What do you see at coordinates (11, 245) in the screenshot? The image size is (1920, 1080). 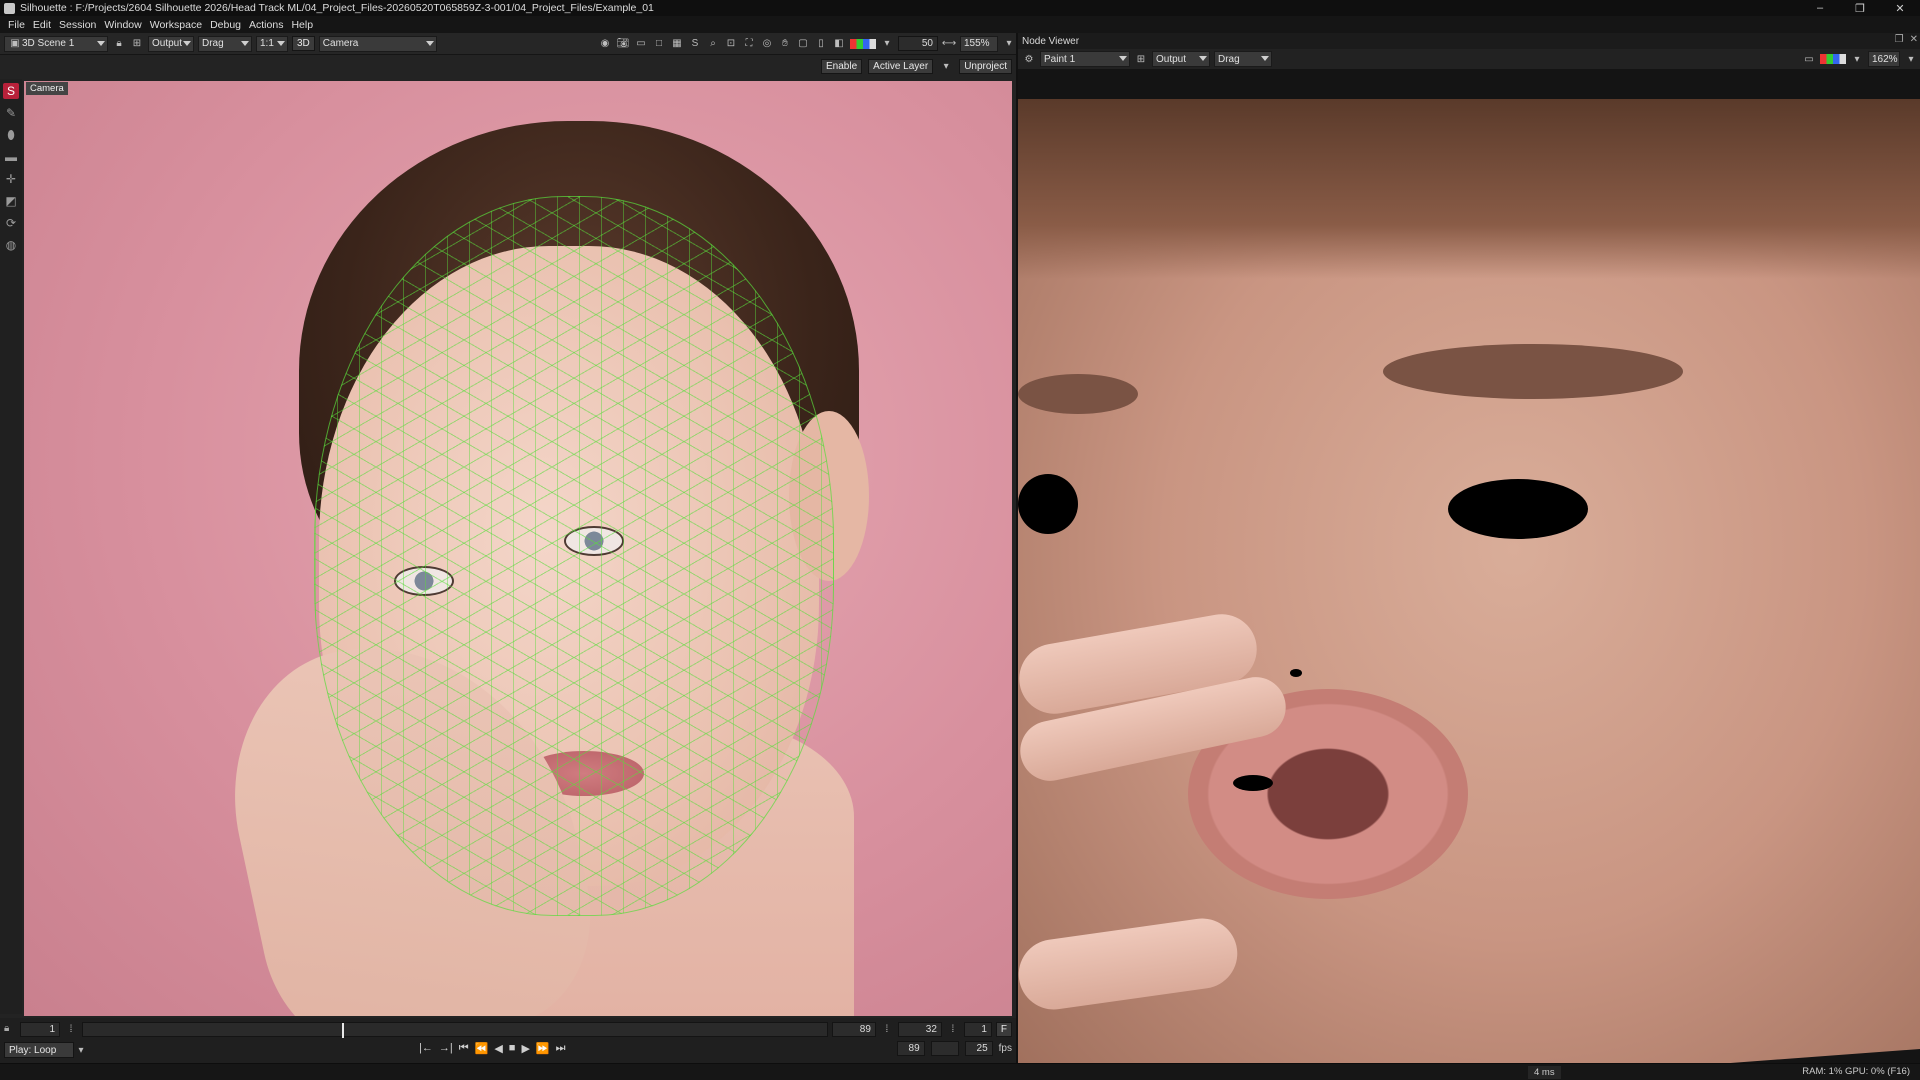 I see `globe-icon: ◍` at bounding box center [11, 245].